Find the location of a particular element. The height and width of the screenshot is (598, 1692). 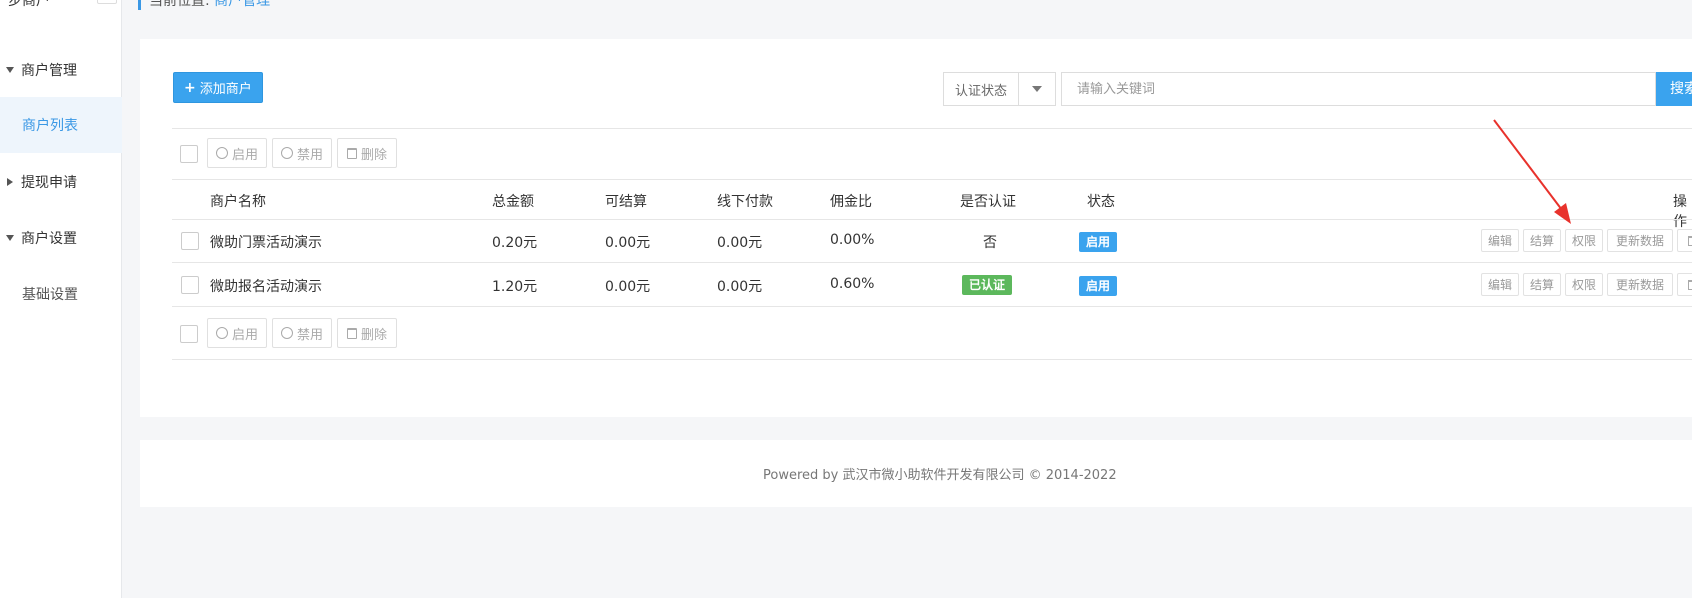

filter-label: 认证状态 is located at coordinates (981, 91).